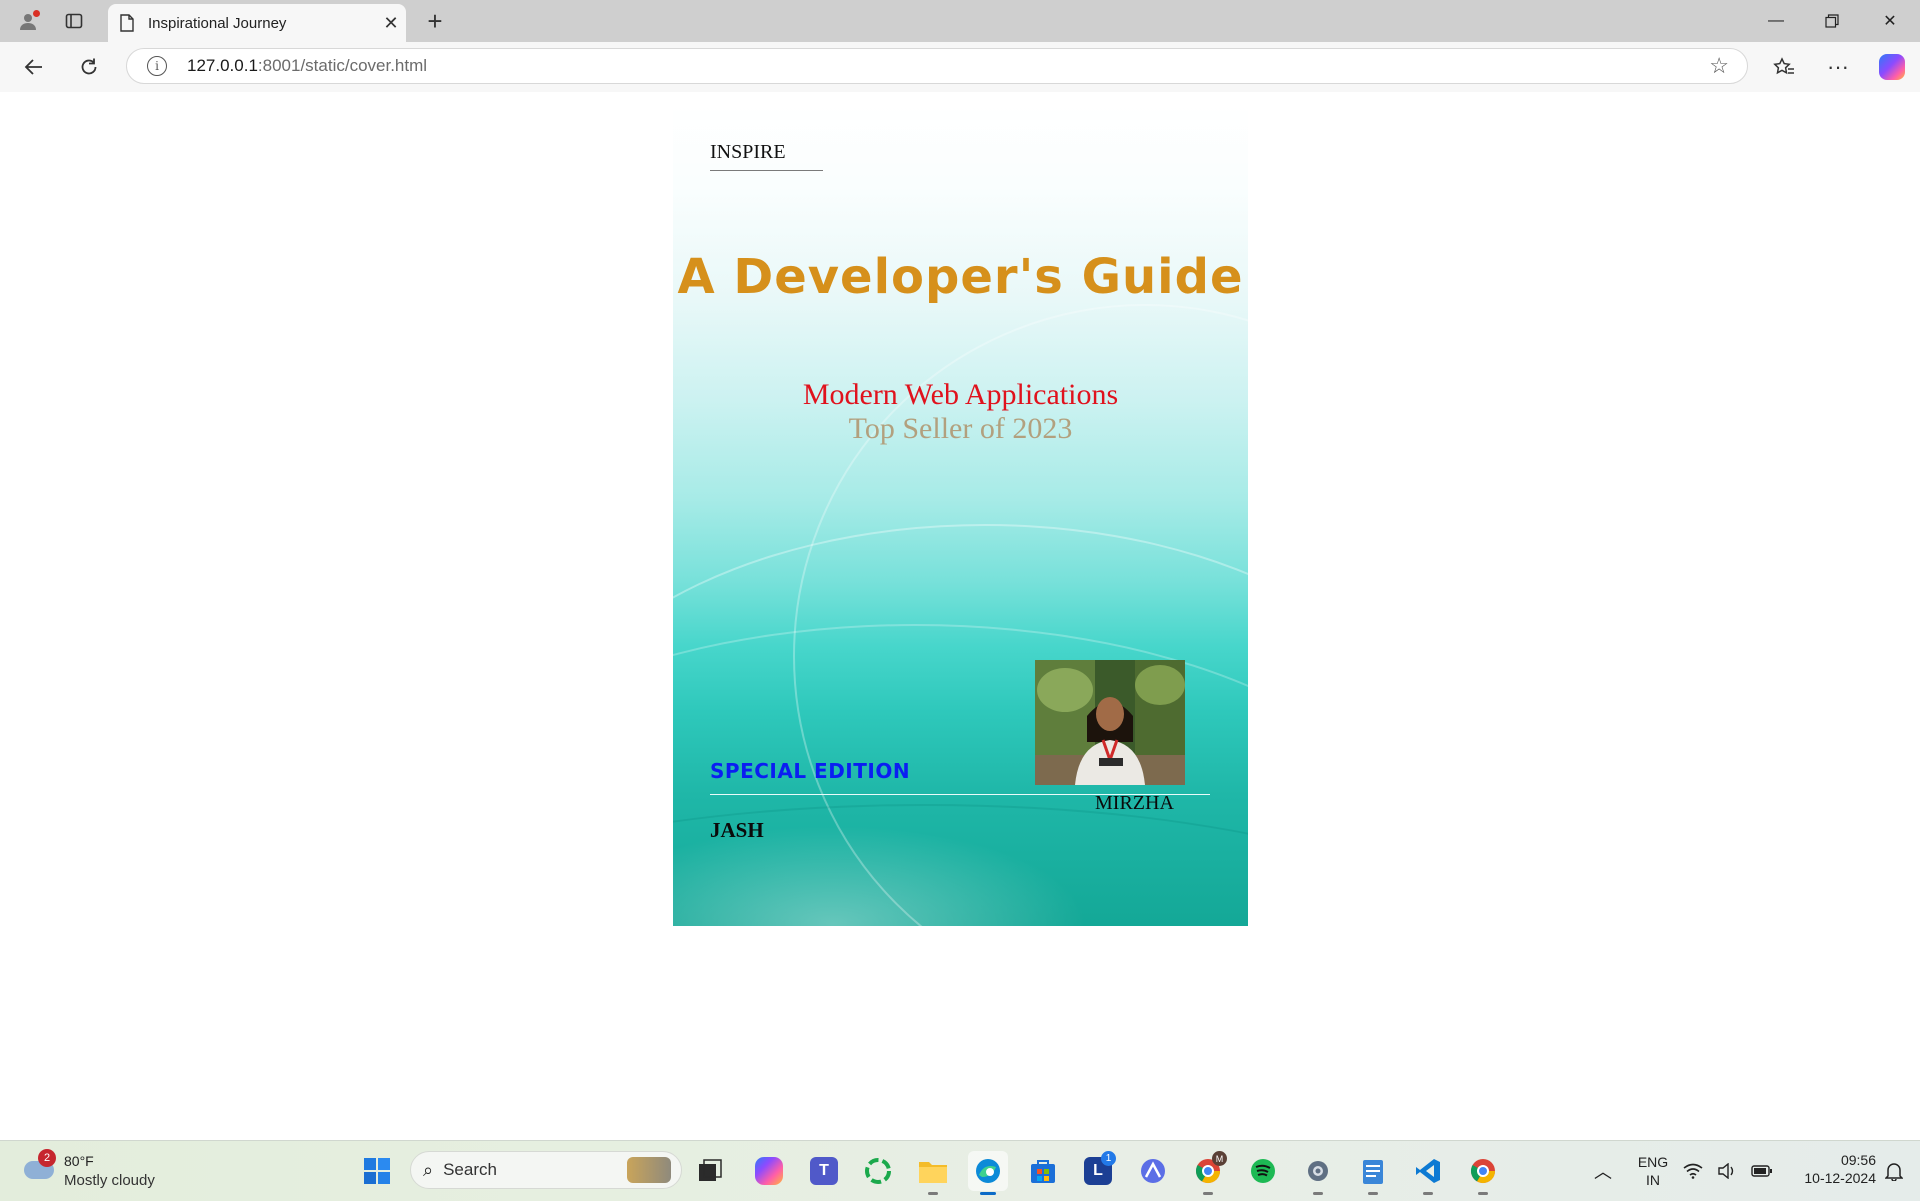 This screenshot has width=1920, height=1201. What do you see at coordinates (988, 1173) in the screenshot?
I see `edge-icon` at bounding box center [988, 1173].